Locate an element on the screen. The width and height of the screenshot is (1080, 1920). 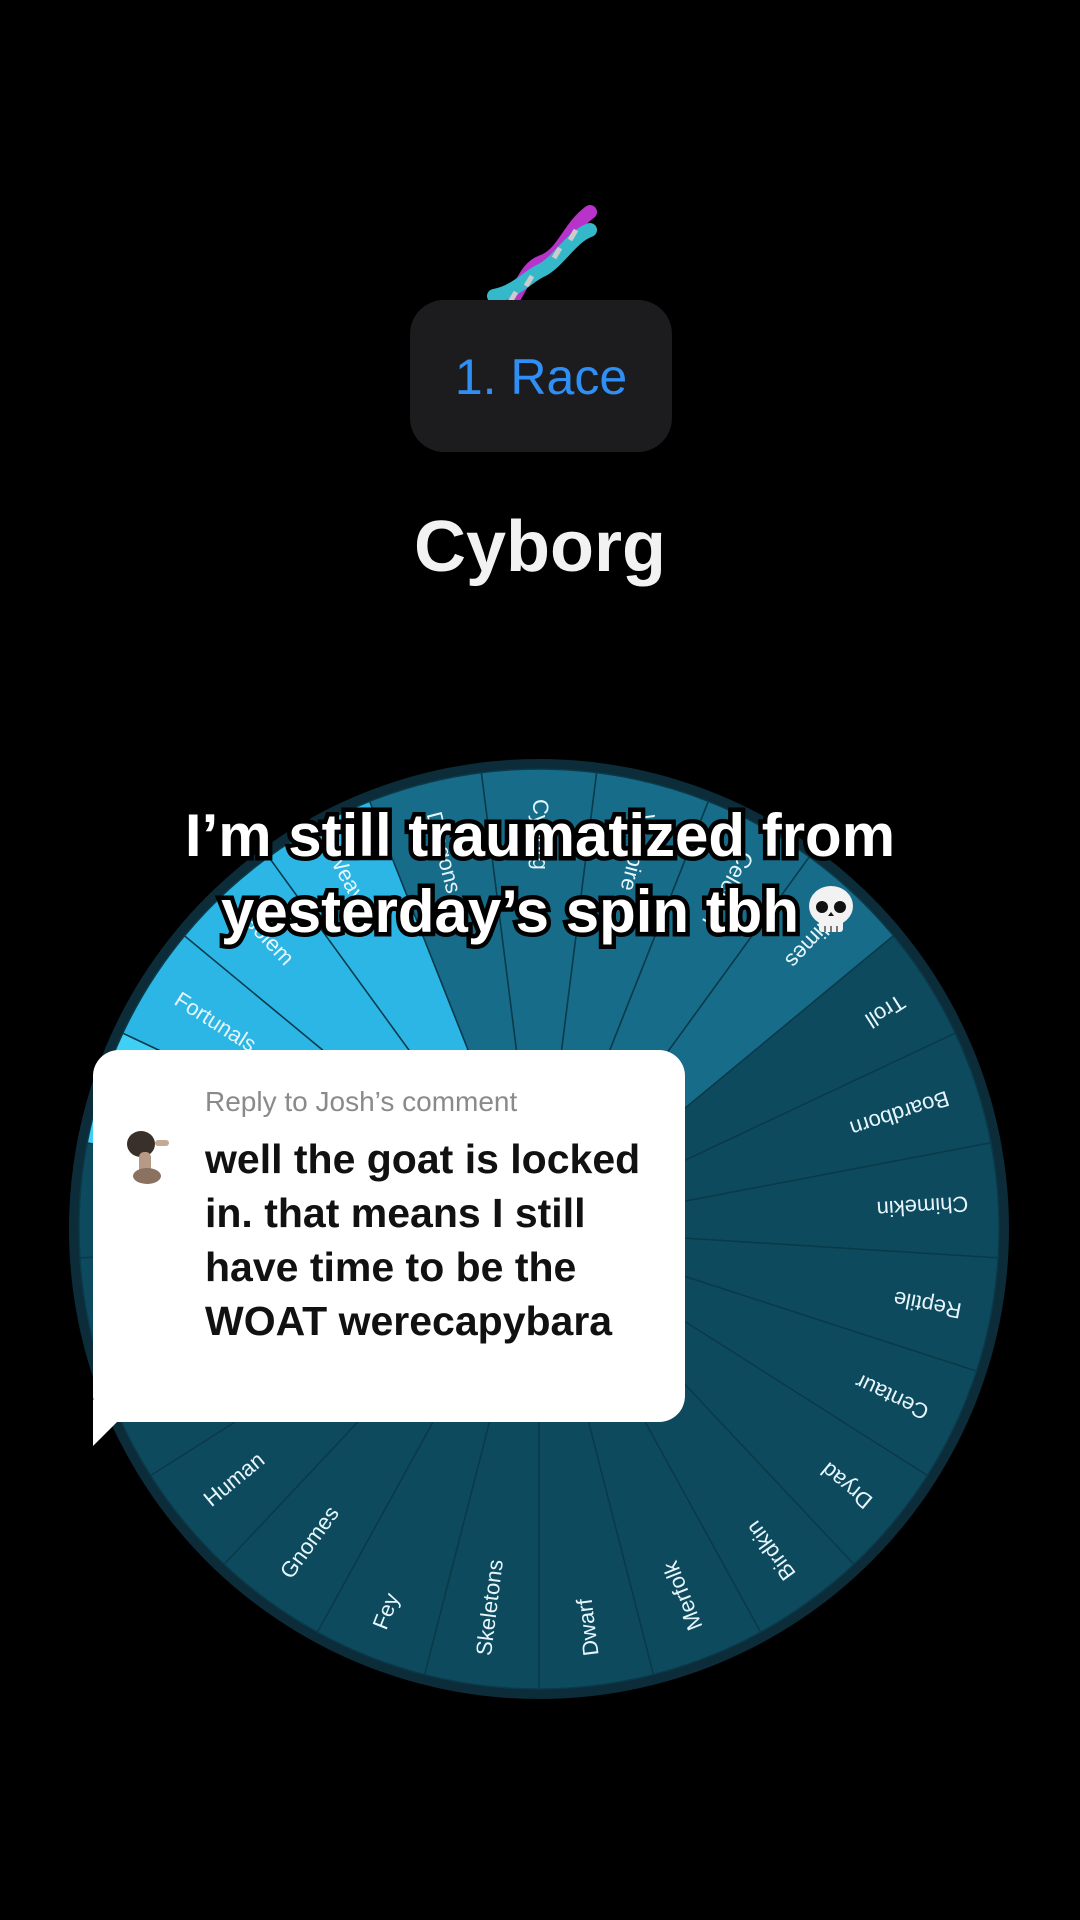
caption-line-2-text: yesterday’s spin tbh is located at coordinates (510, 912).